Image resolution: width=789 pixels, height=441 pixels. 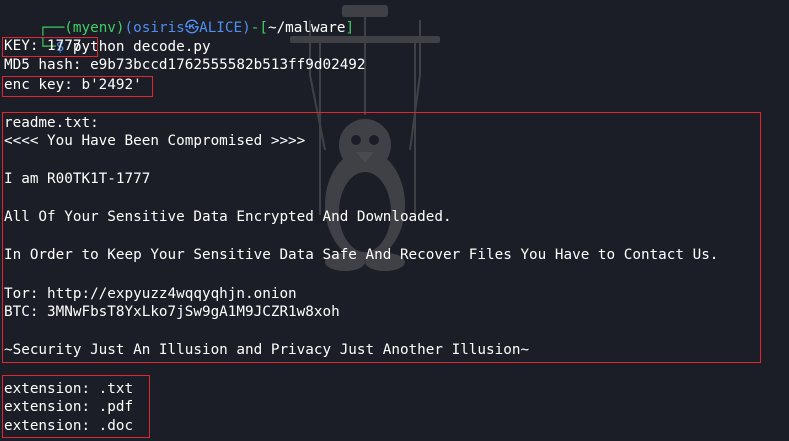 What do you see at coordinates (107, 37) in the screenshot?
I see `command-line: └─$ python decode.py` at bounding box center [107, 37].